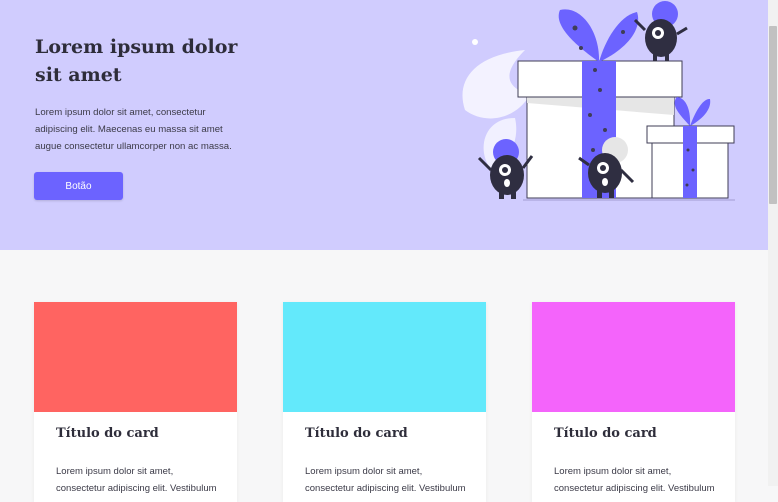 The width and height of the screenshot is (778, 502). Describe the element at coordinates (773, 243) in the screenshot. I see `page-scrollbar` at that location.